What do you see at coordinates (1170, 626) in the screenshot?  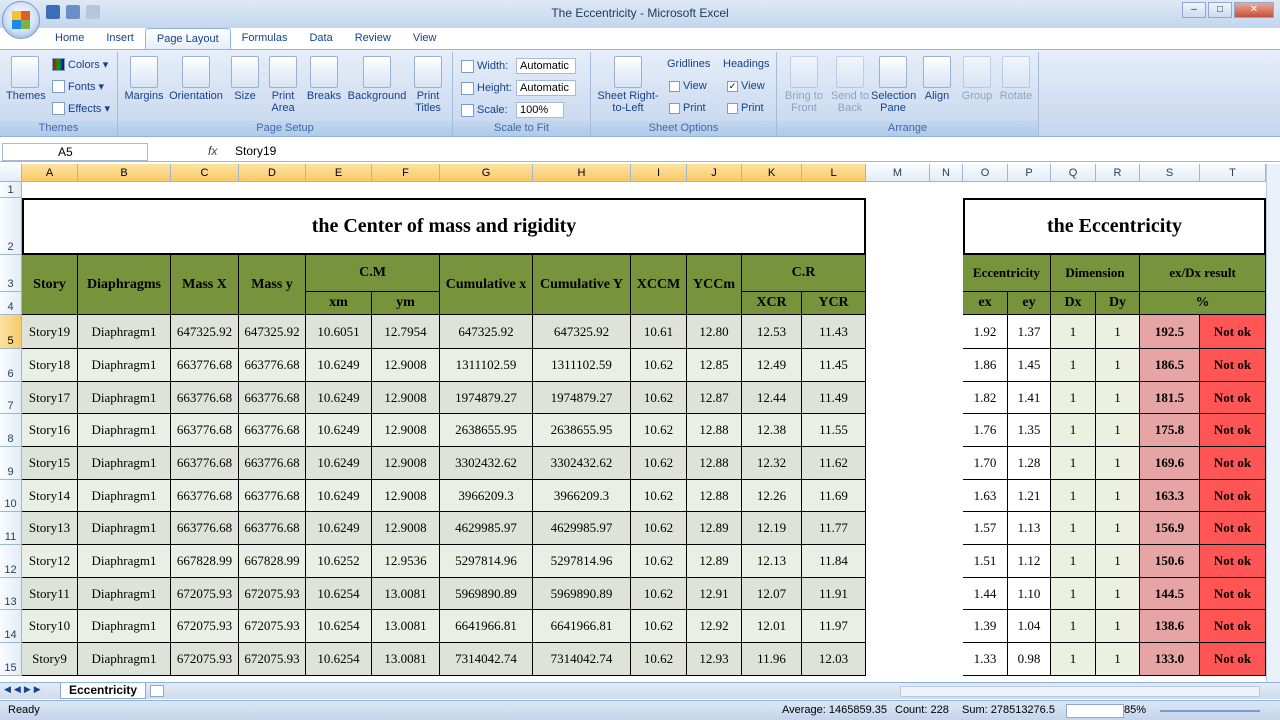 I see `right-cell: 138.6` at bounding box center [1170, 626].